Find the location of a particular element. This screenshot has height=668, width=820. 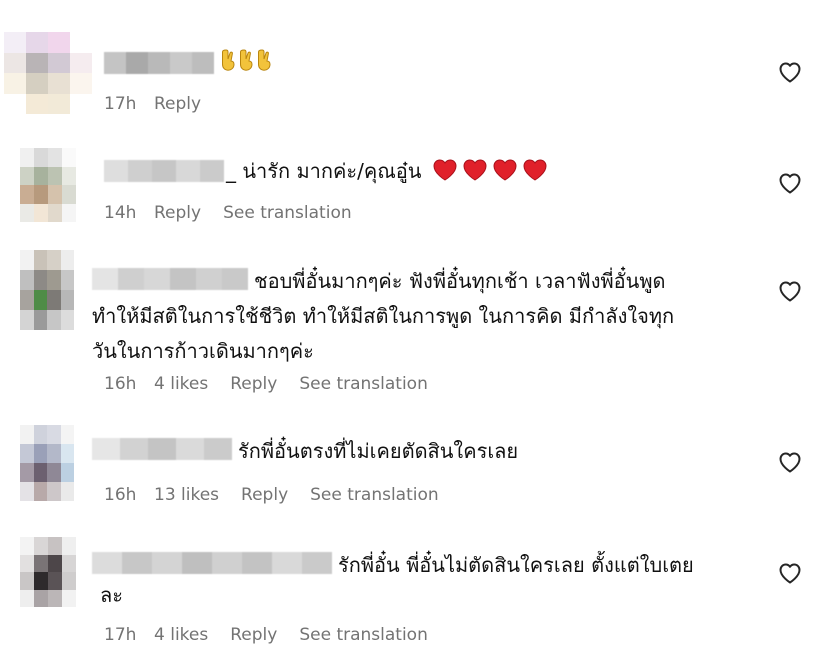

comment-meta: 17h 4 likes Reply See translation is located at coordinates (266, 635).